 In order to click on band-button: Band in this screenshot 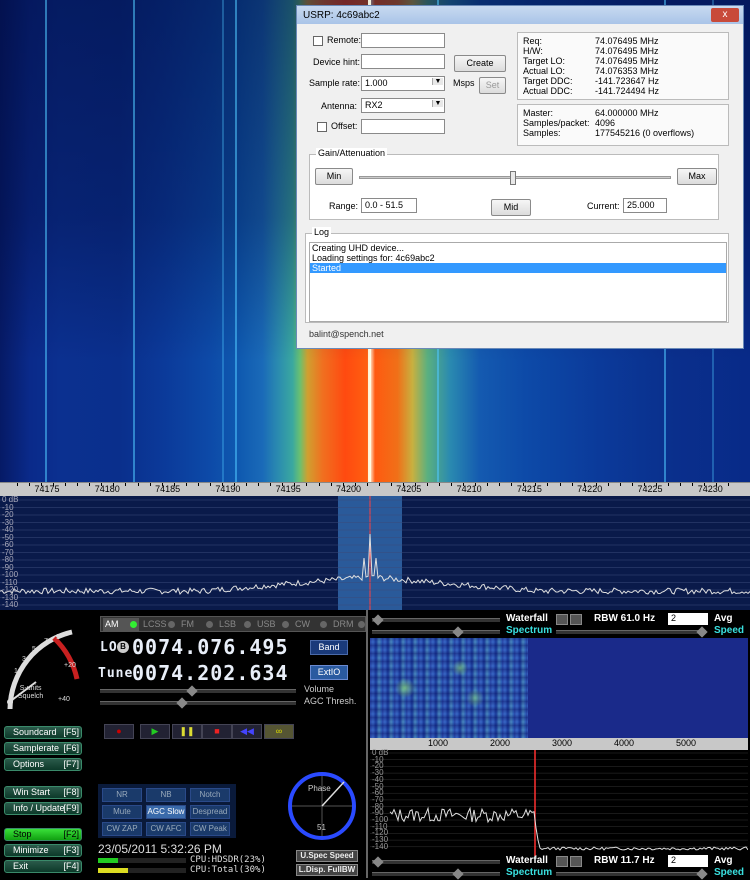, I will do `click(329, 647)`.